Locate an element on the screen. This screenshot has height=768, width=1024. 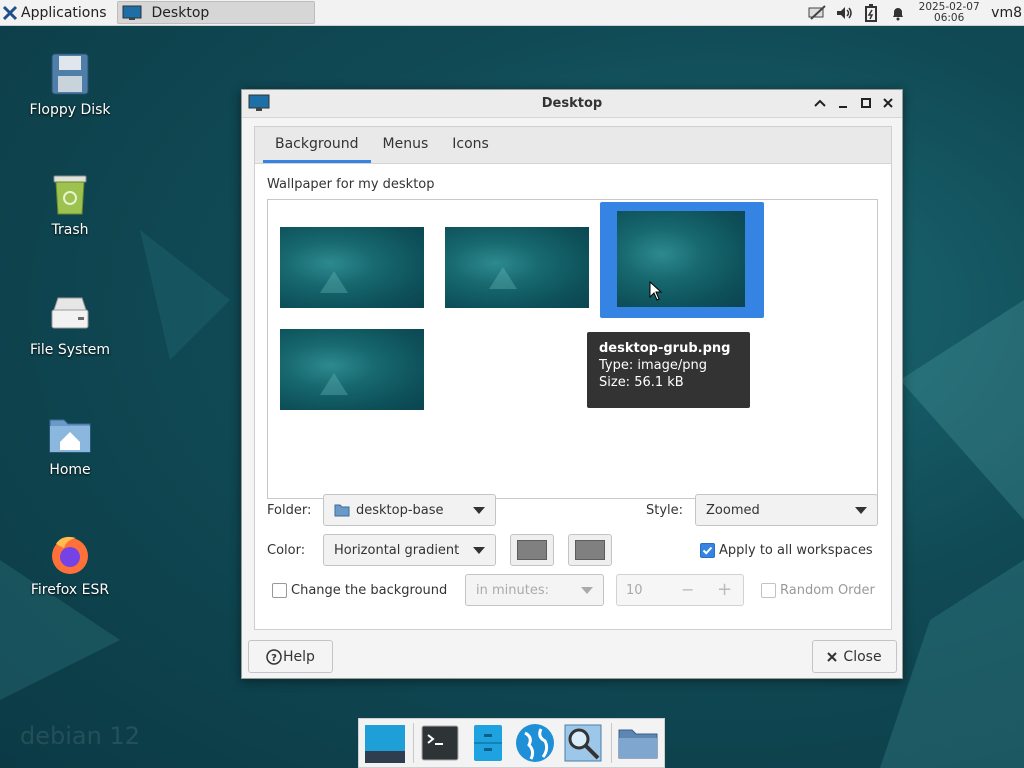
style-combo: Zoomed is located at coordinates (786, 510).